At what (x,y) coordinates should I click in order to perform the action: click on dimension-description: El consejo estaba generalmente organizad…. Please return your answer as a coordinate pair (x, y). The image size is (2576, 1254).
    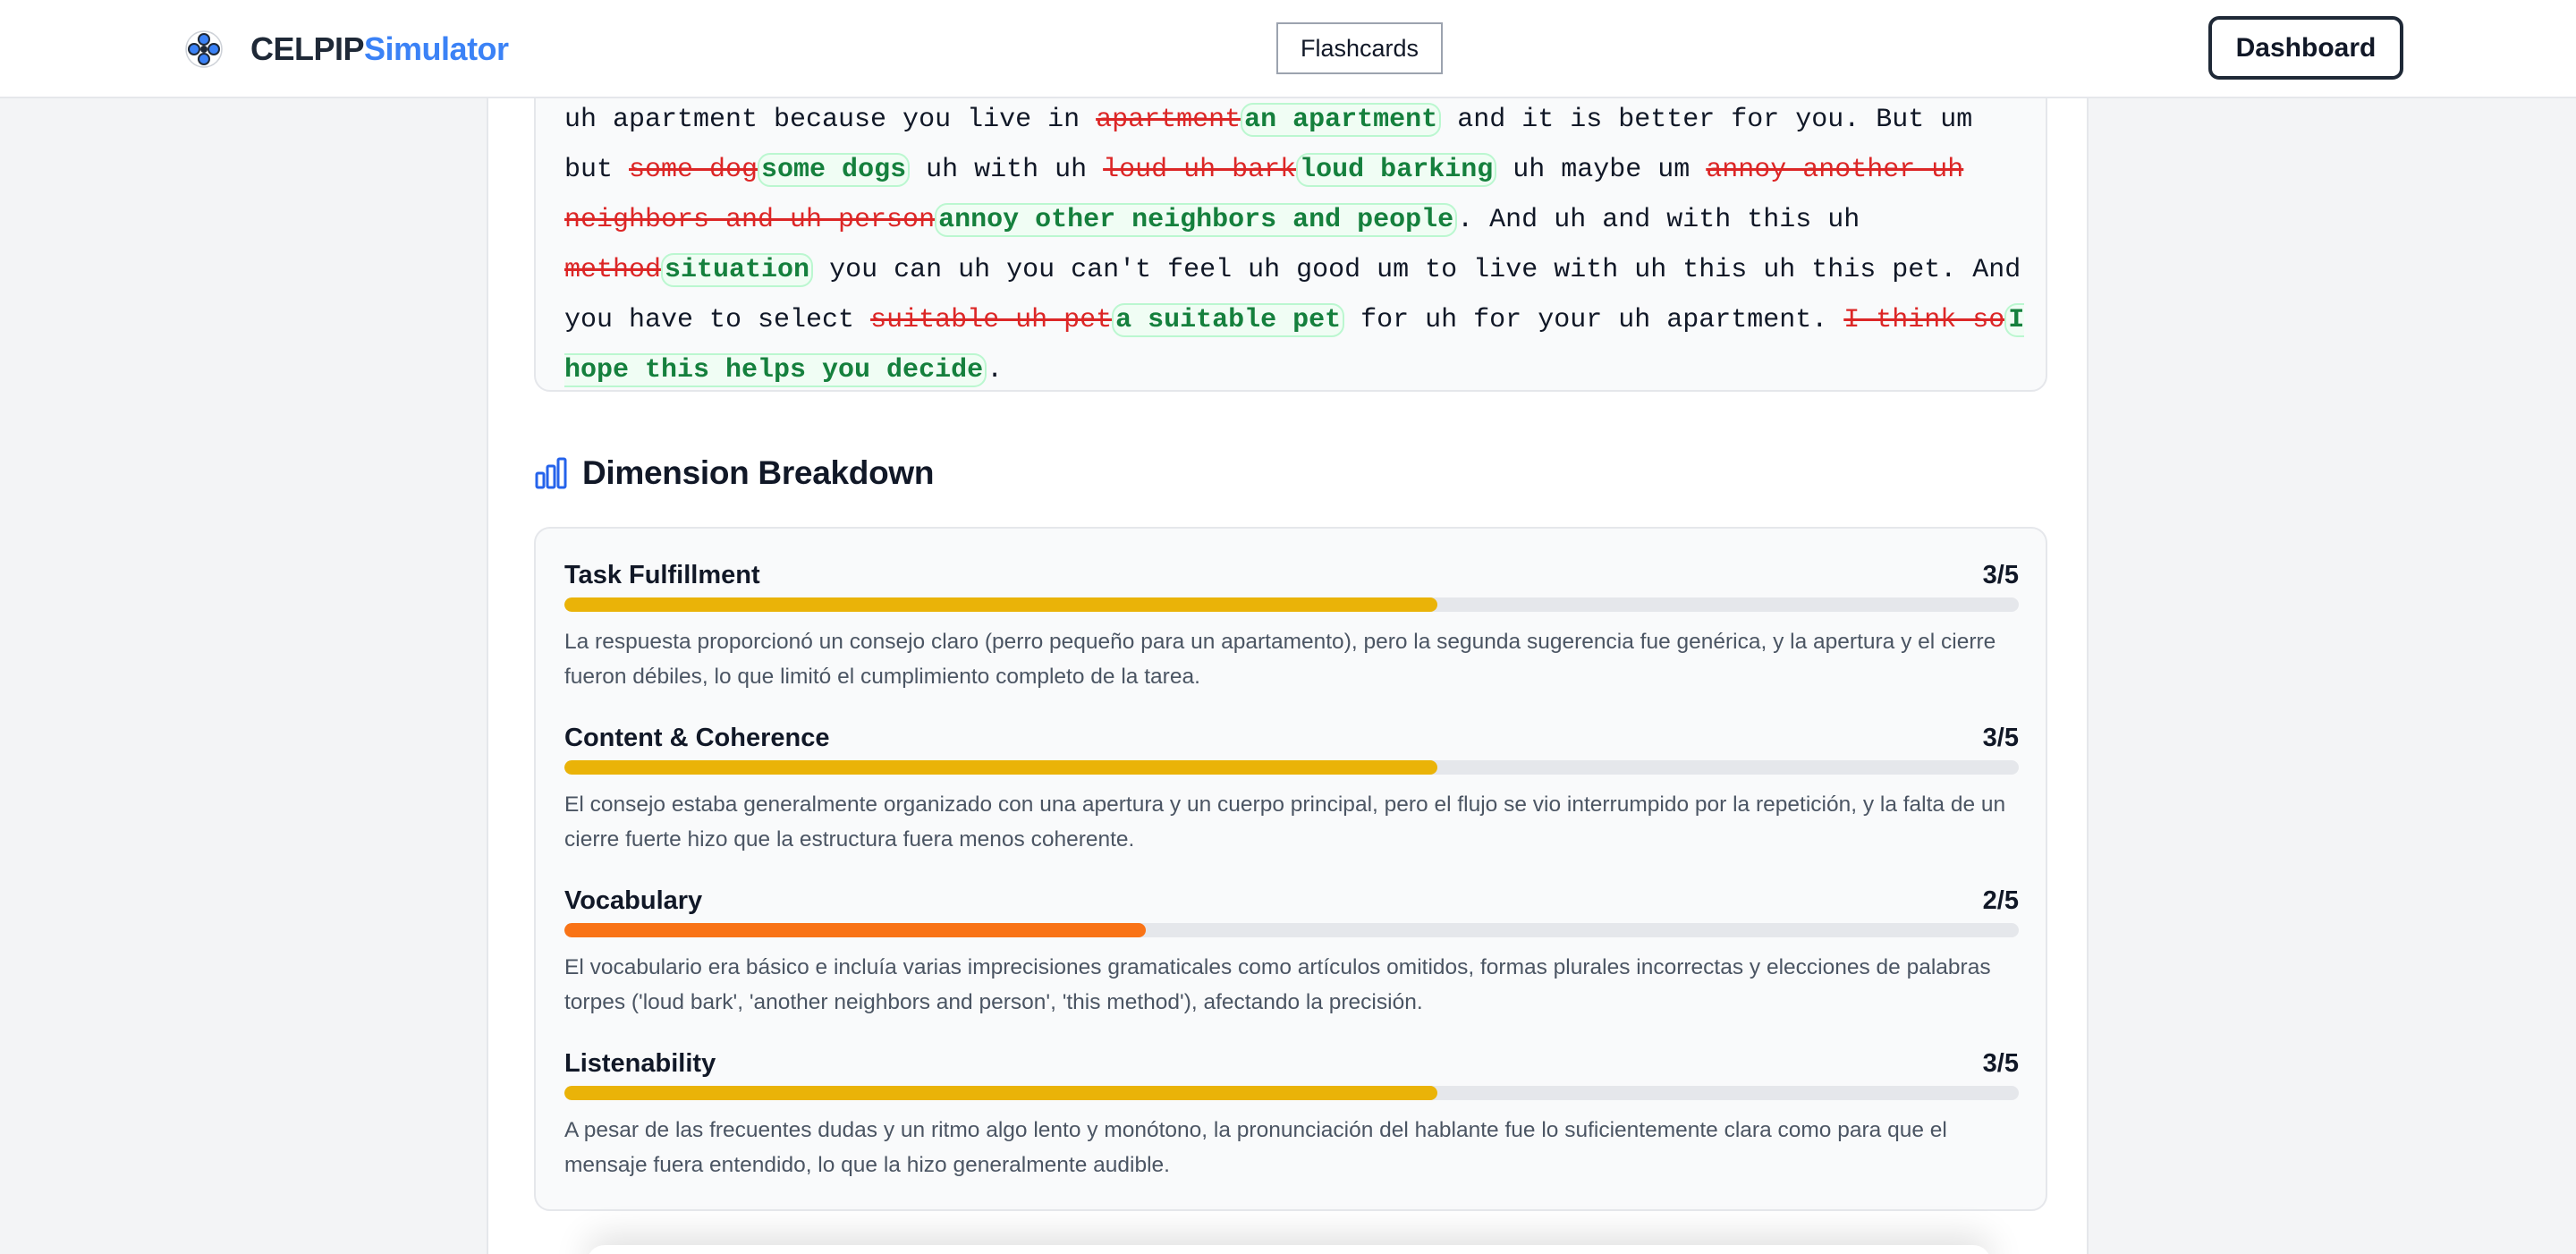
    Looking at the image, I should click on (1285, 822).